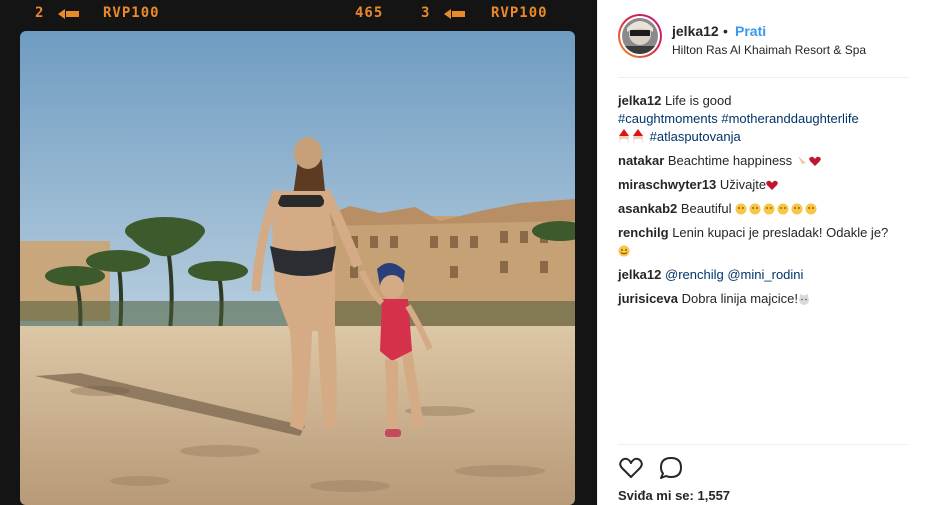 This screenshot has height=505, width=928. Describe the element at coordinates (369, 13) in the screenshot. I see `film-counter: 465` at that location.